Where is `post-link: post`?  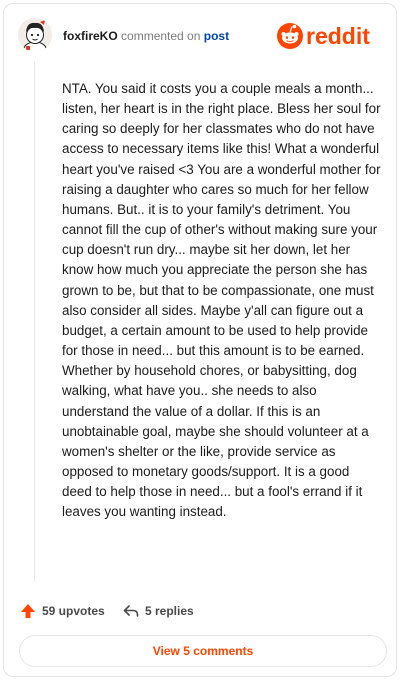 post-link: post is located at coordinates (216, 36).